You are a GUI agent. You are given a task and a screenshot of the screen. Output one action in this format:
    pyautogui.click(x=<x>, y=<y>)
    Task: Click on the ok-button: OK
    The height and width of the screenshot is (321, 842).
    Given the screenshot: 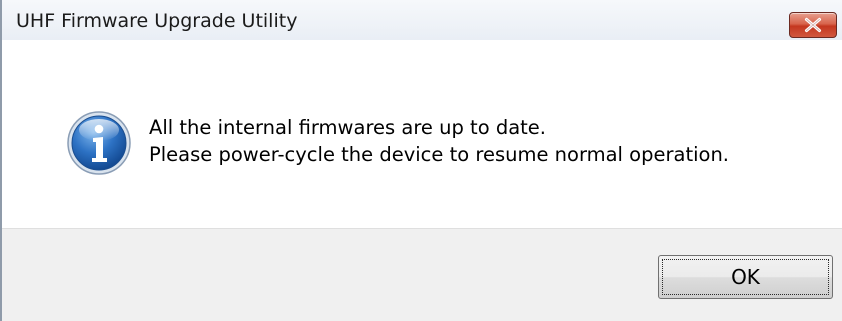 What is the action you would take?
    pyautogui.click(x=745, y=277)
    